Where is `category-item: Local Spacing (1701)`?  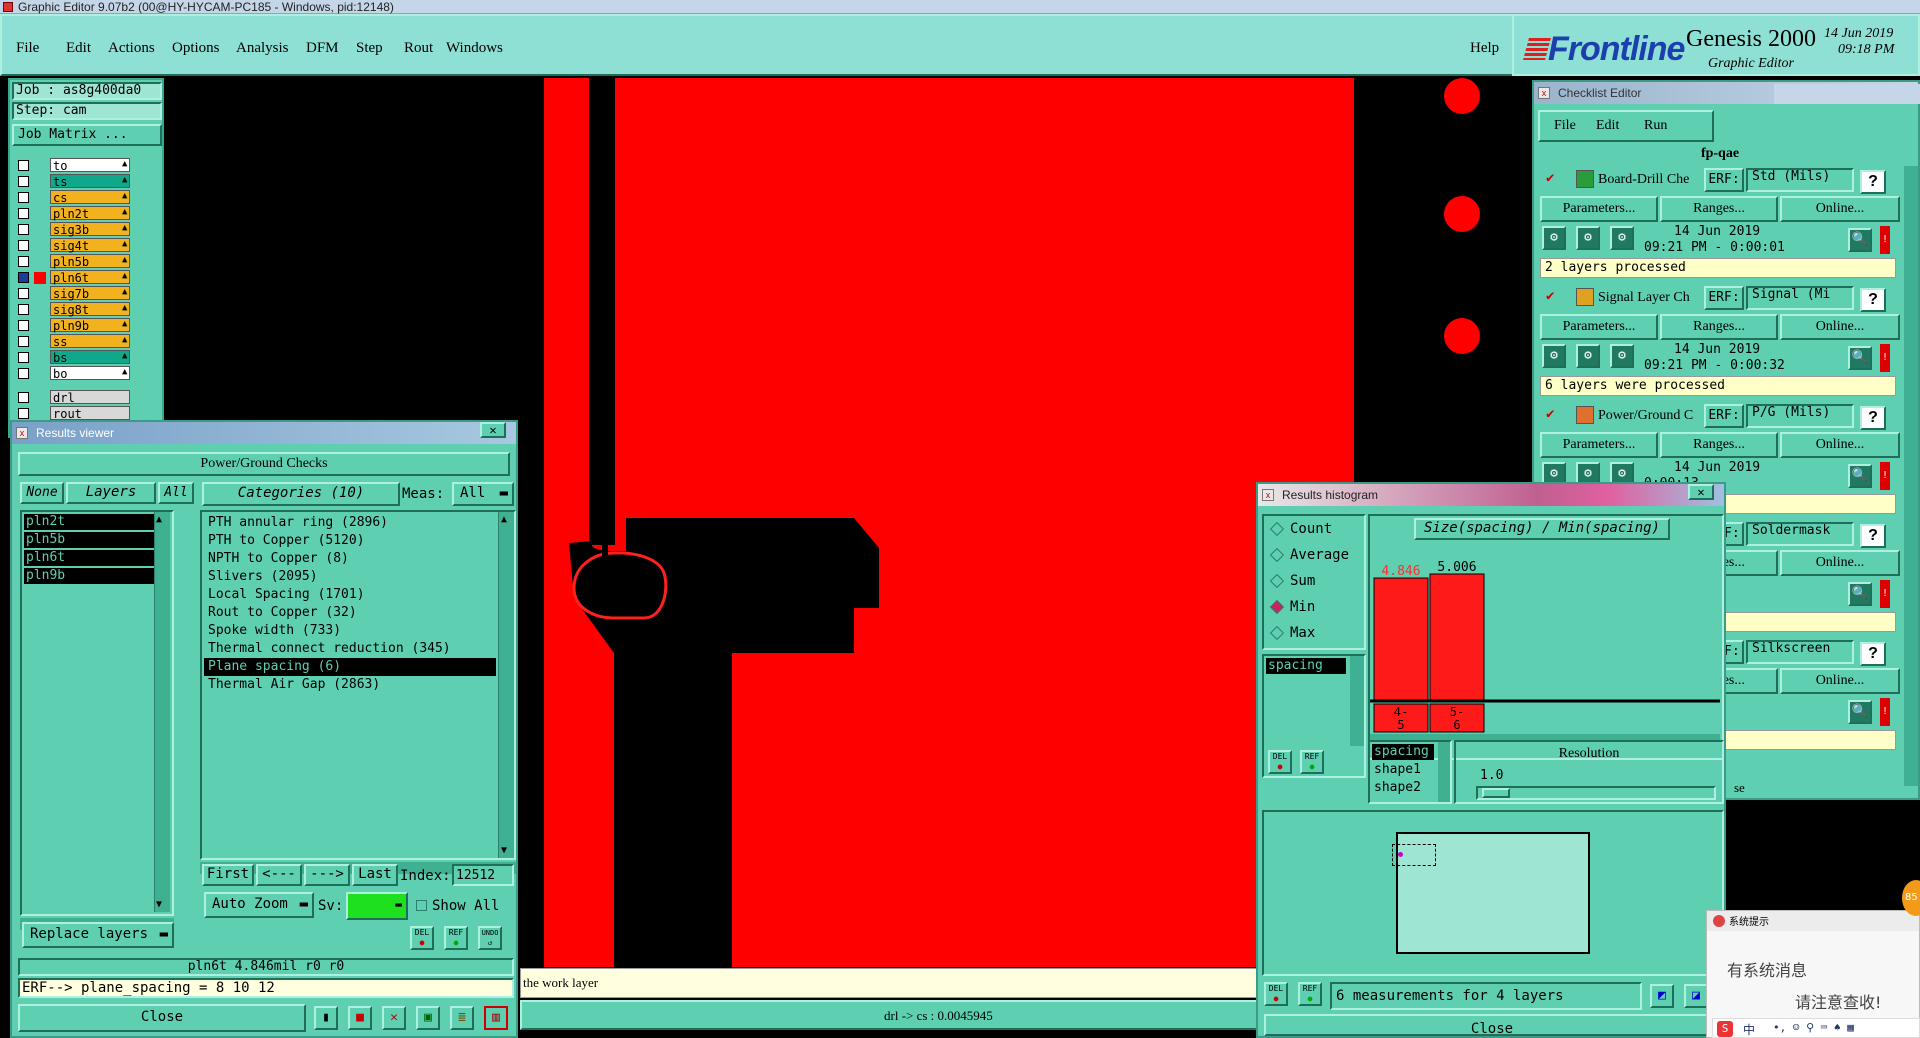
category-item: Local Spacing (1701) is located at coordinates (350, 595).